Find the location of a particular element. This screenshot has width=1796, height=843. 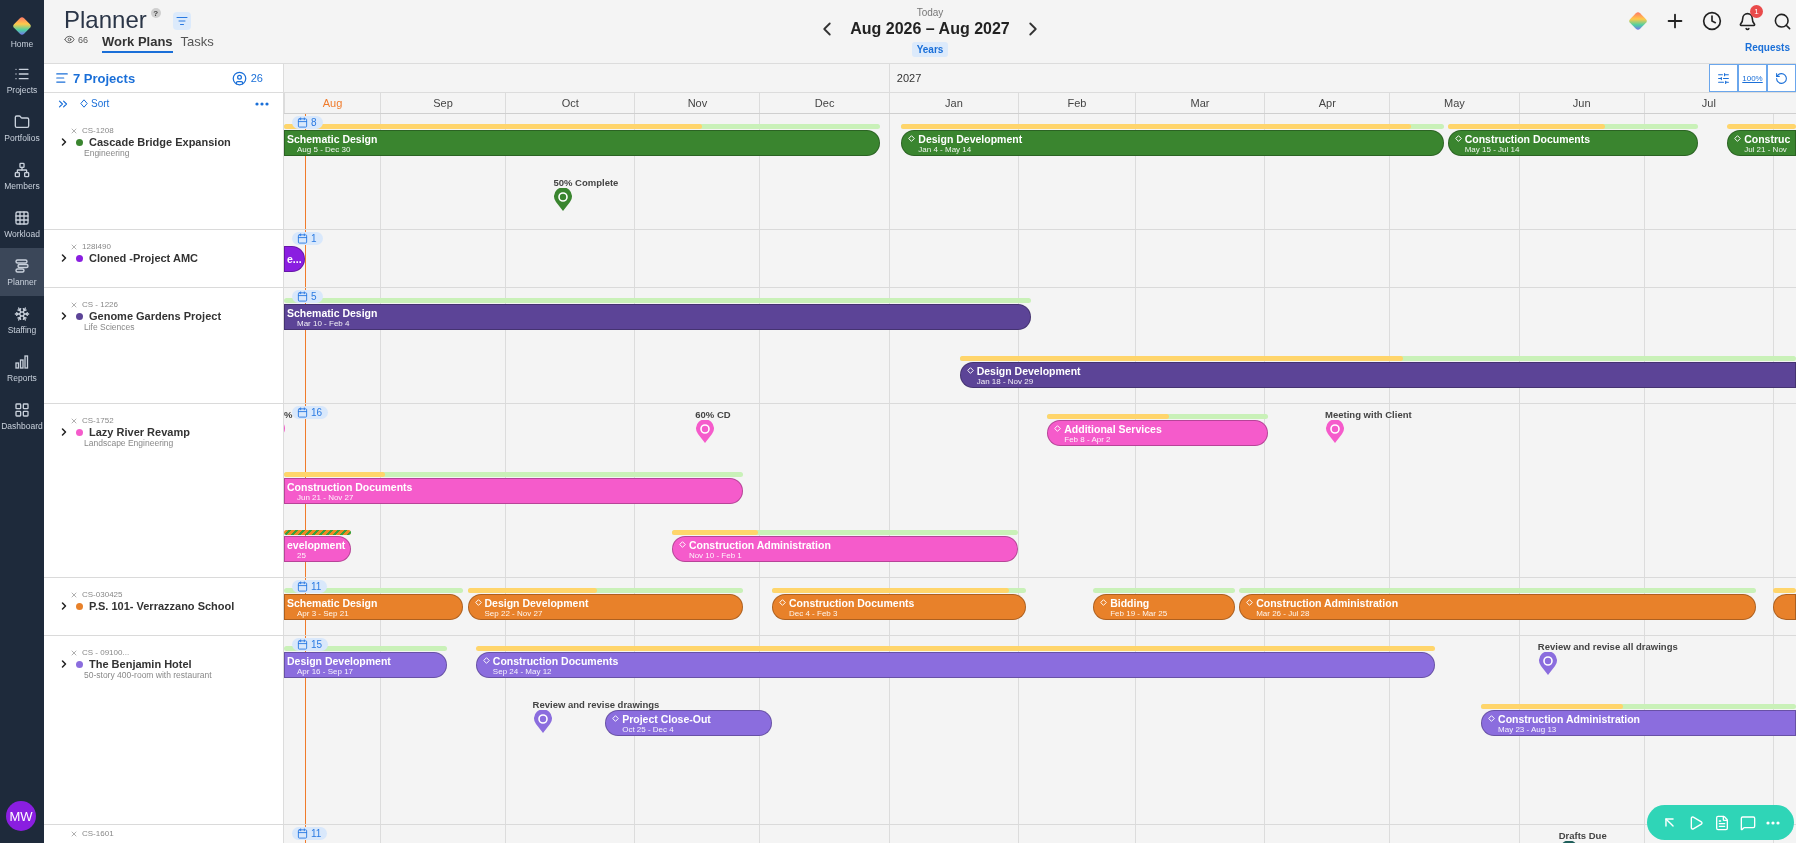

phase-bar: evelopment 25 is located at coordinates (317, 549).